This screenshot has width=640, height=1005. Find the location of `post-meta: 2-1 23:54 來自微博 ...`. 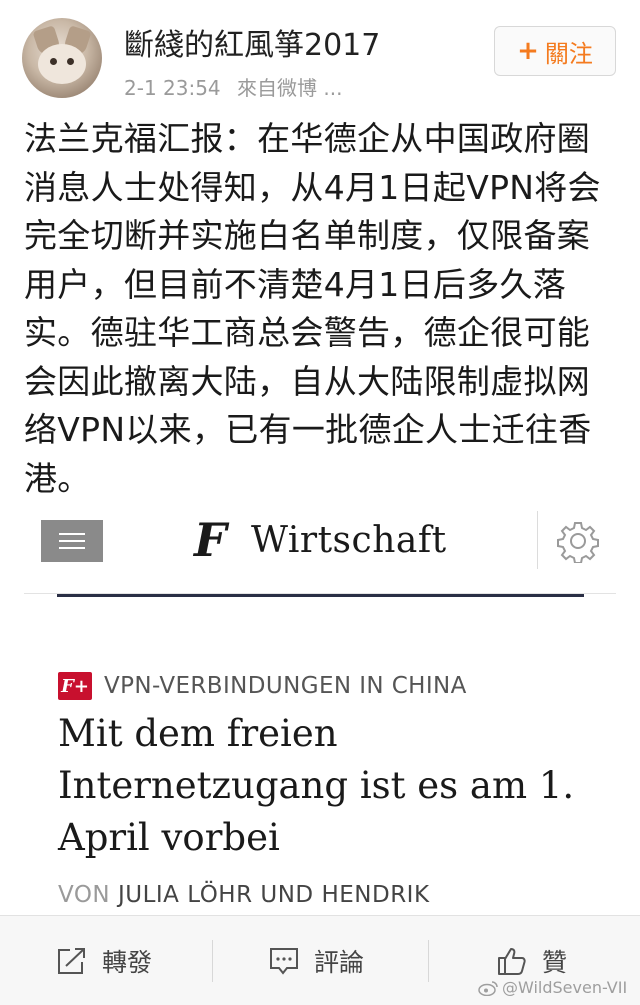

post-meta: 2-1 23:54 來自微博 ... is located at coordinates (233, 86).